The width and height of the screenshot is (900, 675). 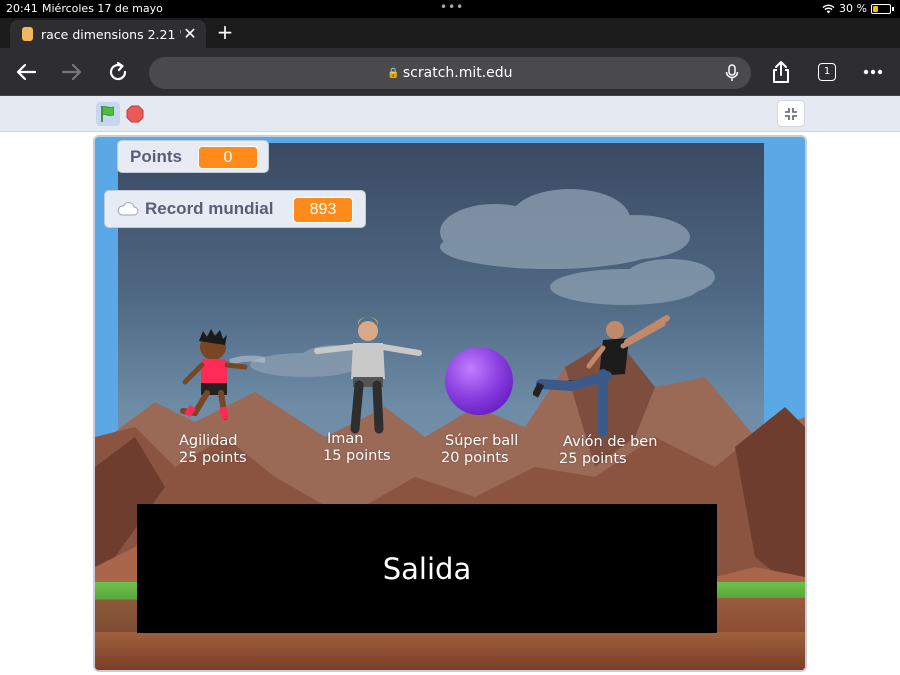 I want to click on scratch-player-controls, so click(x=450, y=114).